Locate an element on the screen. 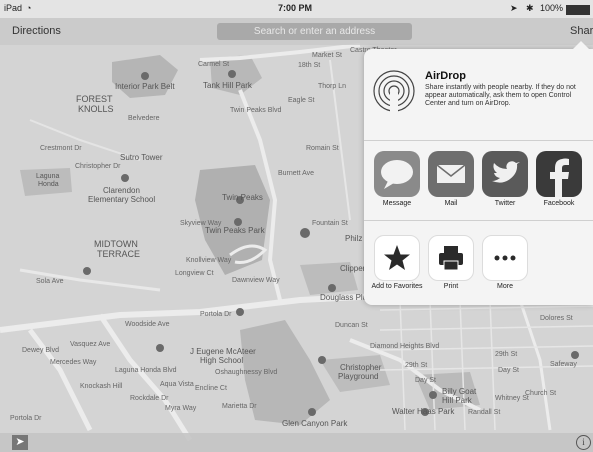  add-to-favorites-button is located at coordinates (397, 258).